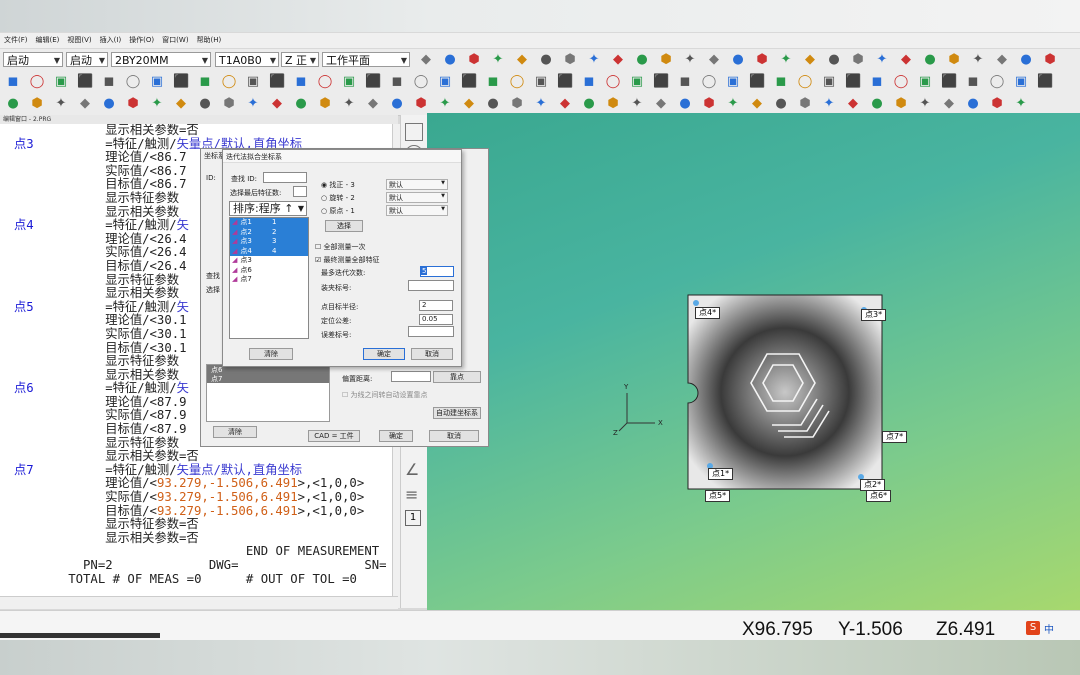 The height and width of the screenshot is (675, 1080). What do you see at coordinates (1049, 628) in the screenshot?
I see `ime-mode-label: 中` at bounding box center [1049, 628].